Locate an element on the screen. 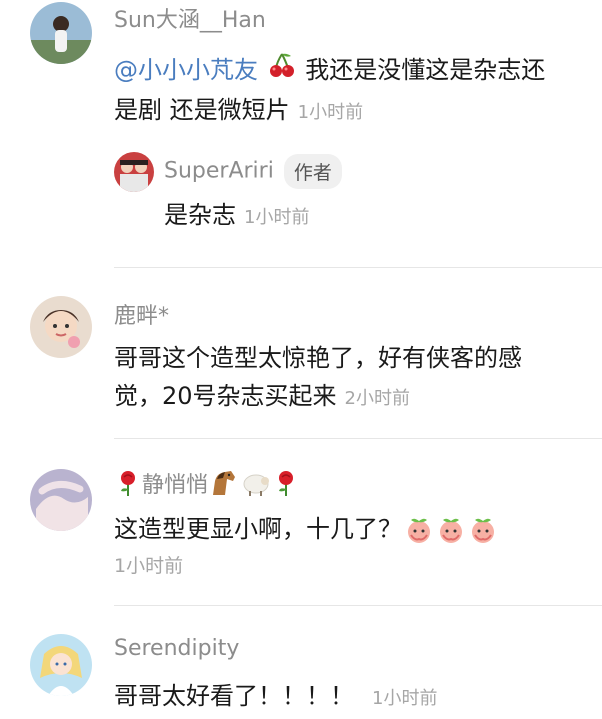 This screenshot has height=719, width=602. reply-username-row: SuperAriri 作者 is located at coordinates (253, 171).